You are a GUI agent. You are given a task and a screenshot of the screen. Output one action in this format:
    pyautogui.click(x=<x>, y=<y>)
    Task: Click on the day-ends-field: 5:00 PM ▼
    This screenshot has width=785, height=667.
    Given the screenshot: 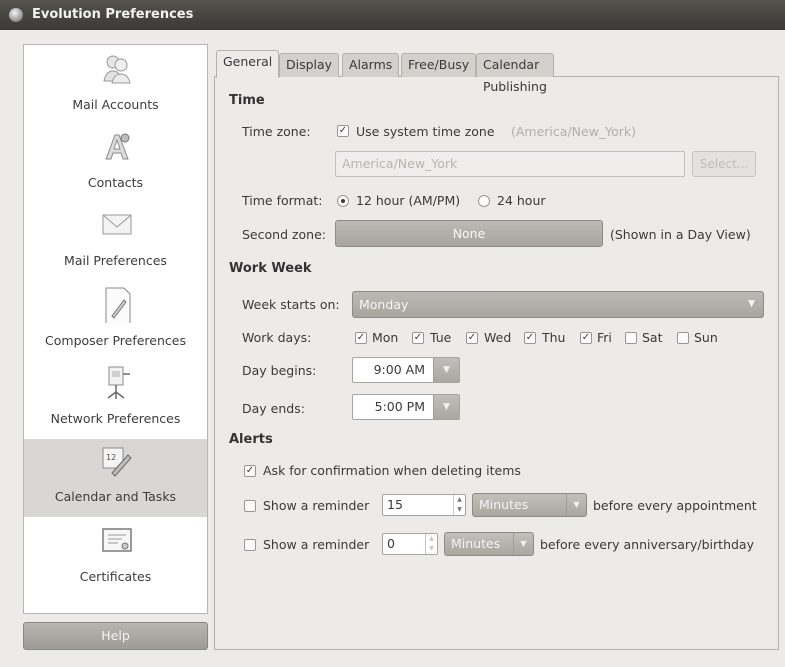 What is the action you would take?
    pyautogui.click(x=406, y=407)
    